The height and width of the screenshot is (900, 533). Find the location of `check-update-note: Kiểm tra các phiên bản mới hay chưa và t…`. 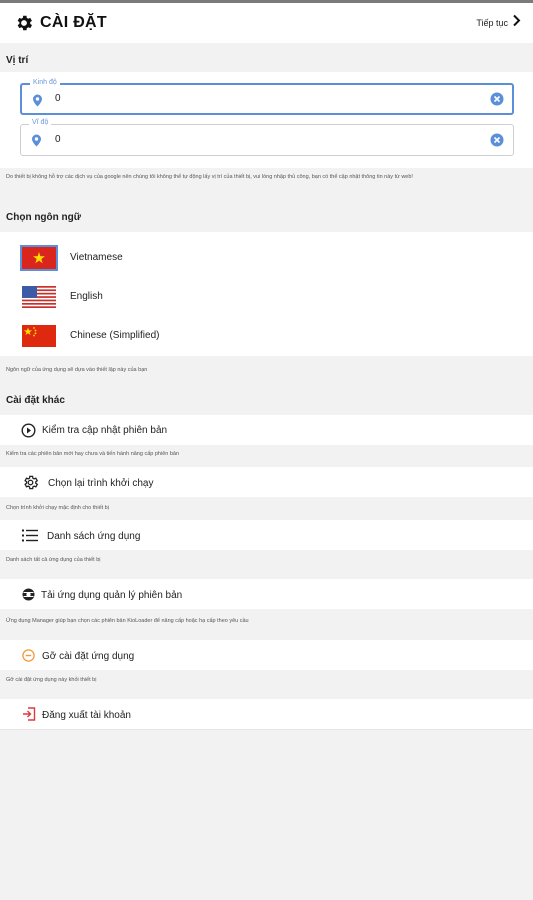

check-update-note: Kiểm tra các phiên bản mới hay chưa và t… is located at coordinates (93, 454).